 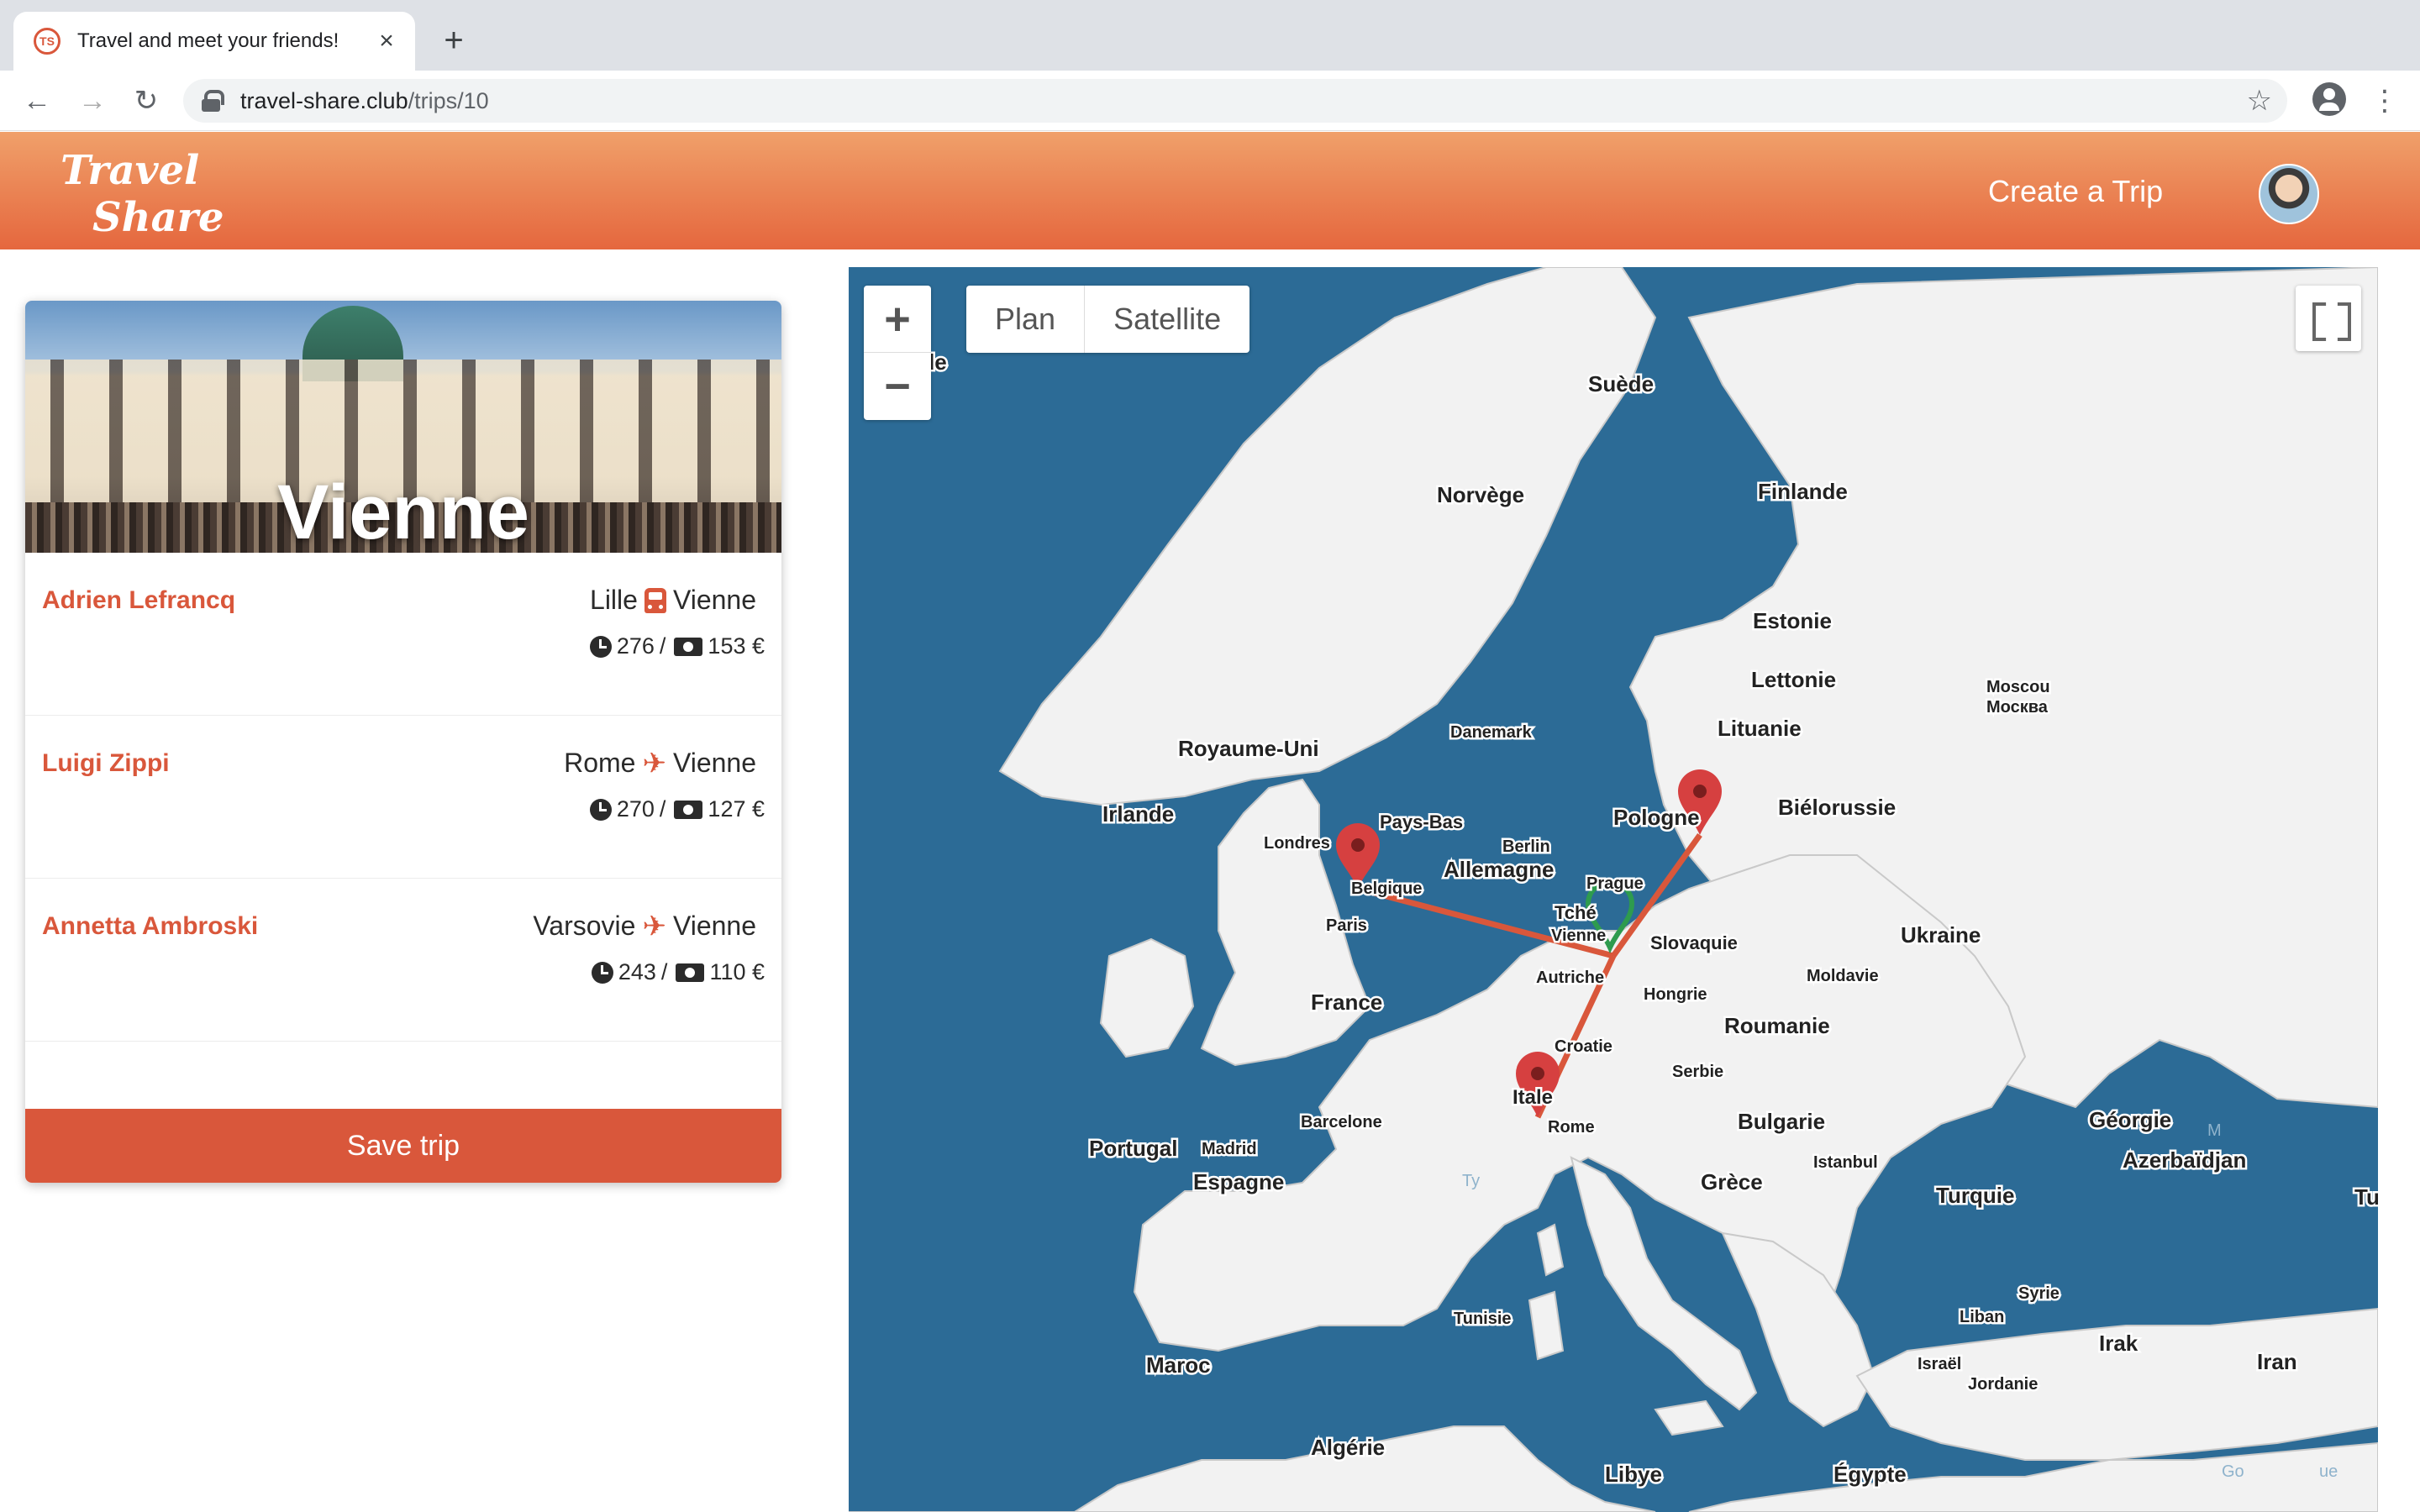 I want to click on label-danemark: Danemark, so click(x=1492, y=732).